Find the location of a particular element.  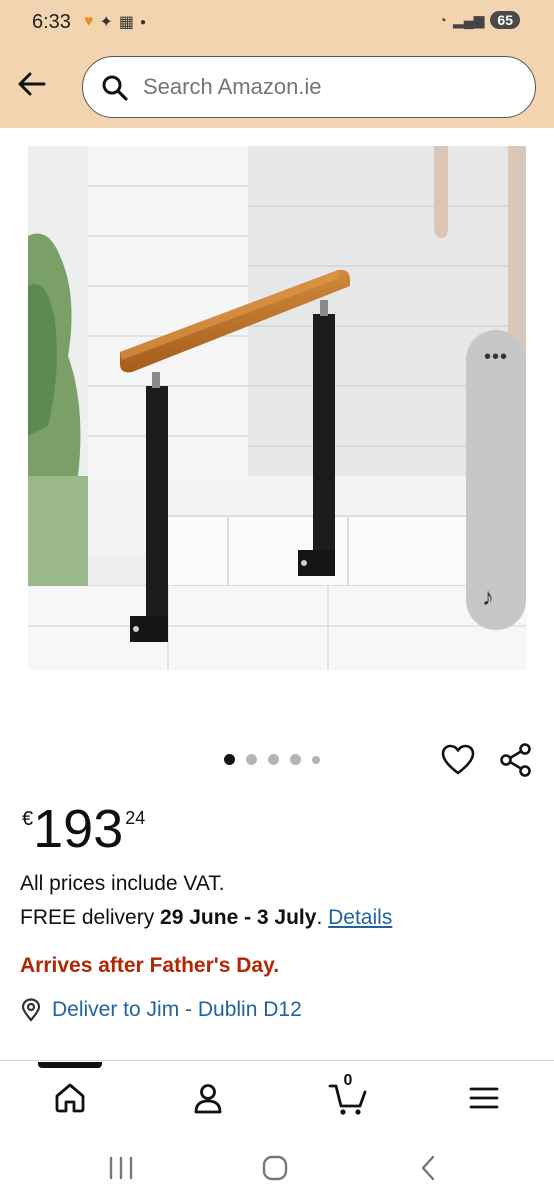

floating-media-widget: ••• ♪ is located at coordinates (496, 480).